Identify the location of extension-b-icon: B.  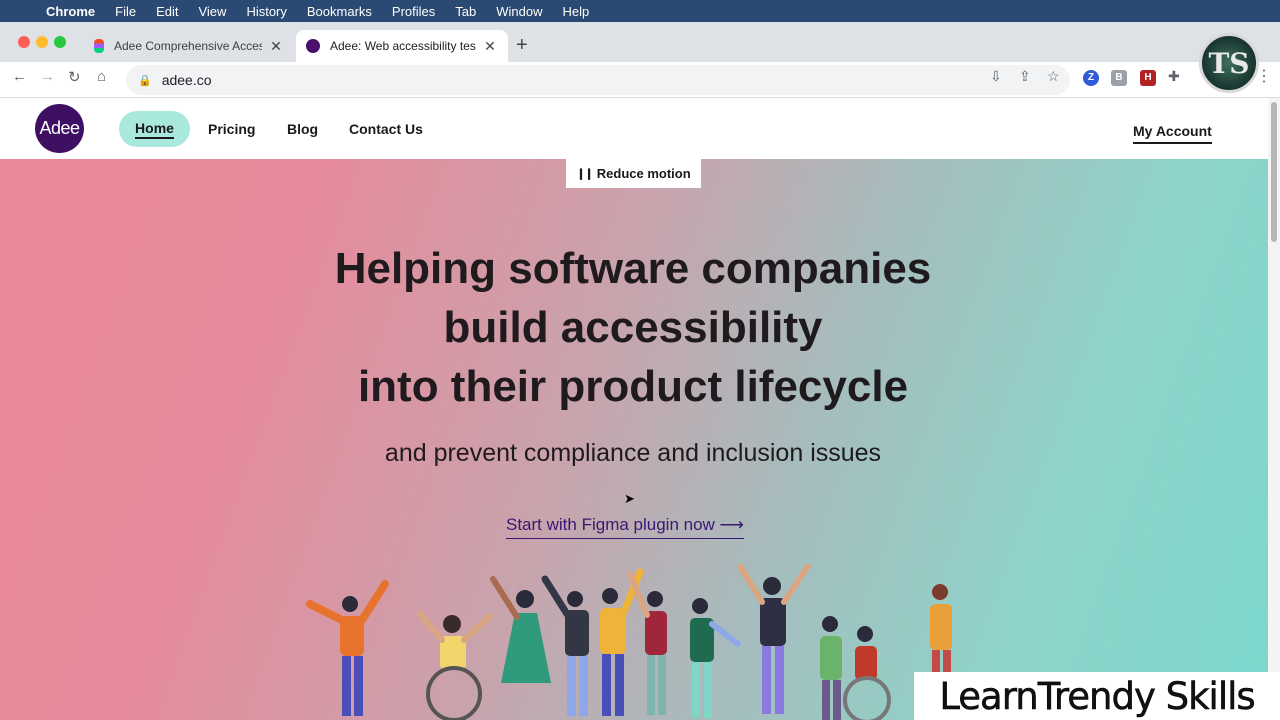
(1119, 78).